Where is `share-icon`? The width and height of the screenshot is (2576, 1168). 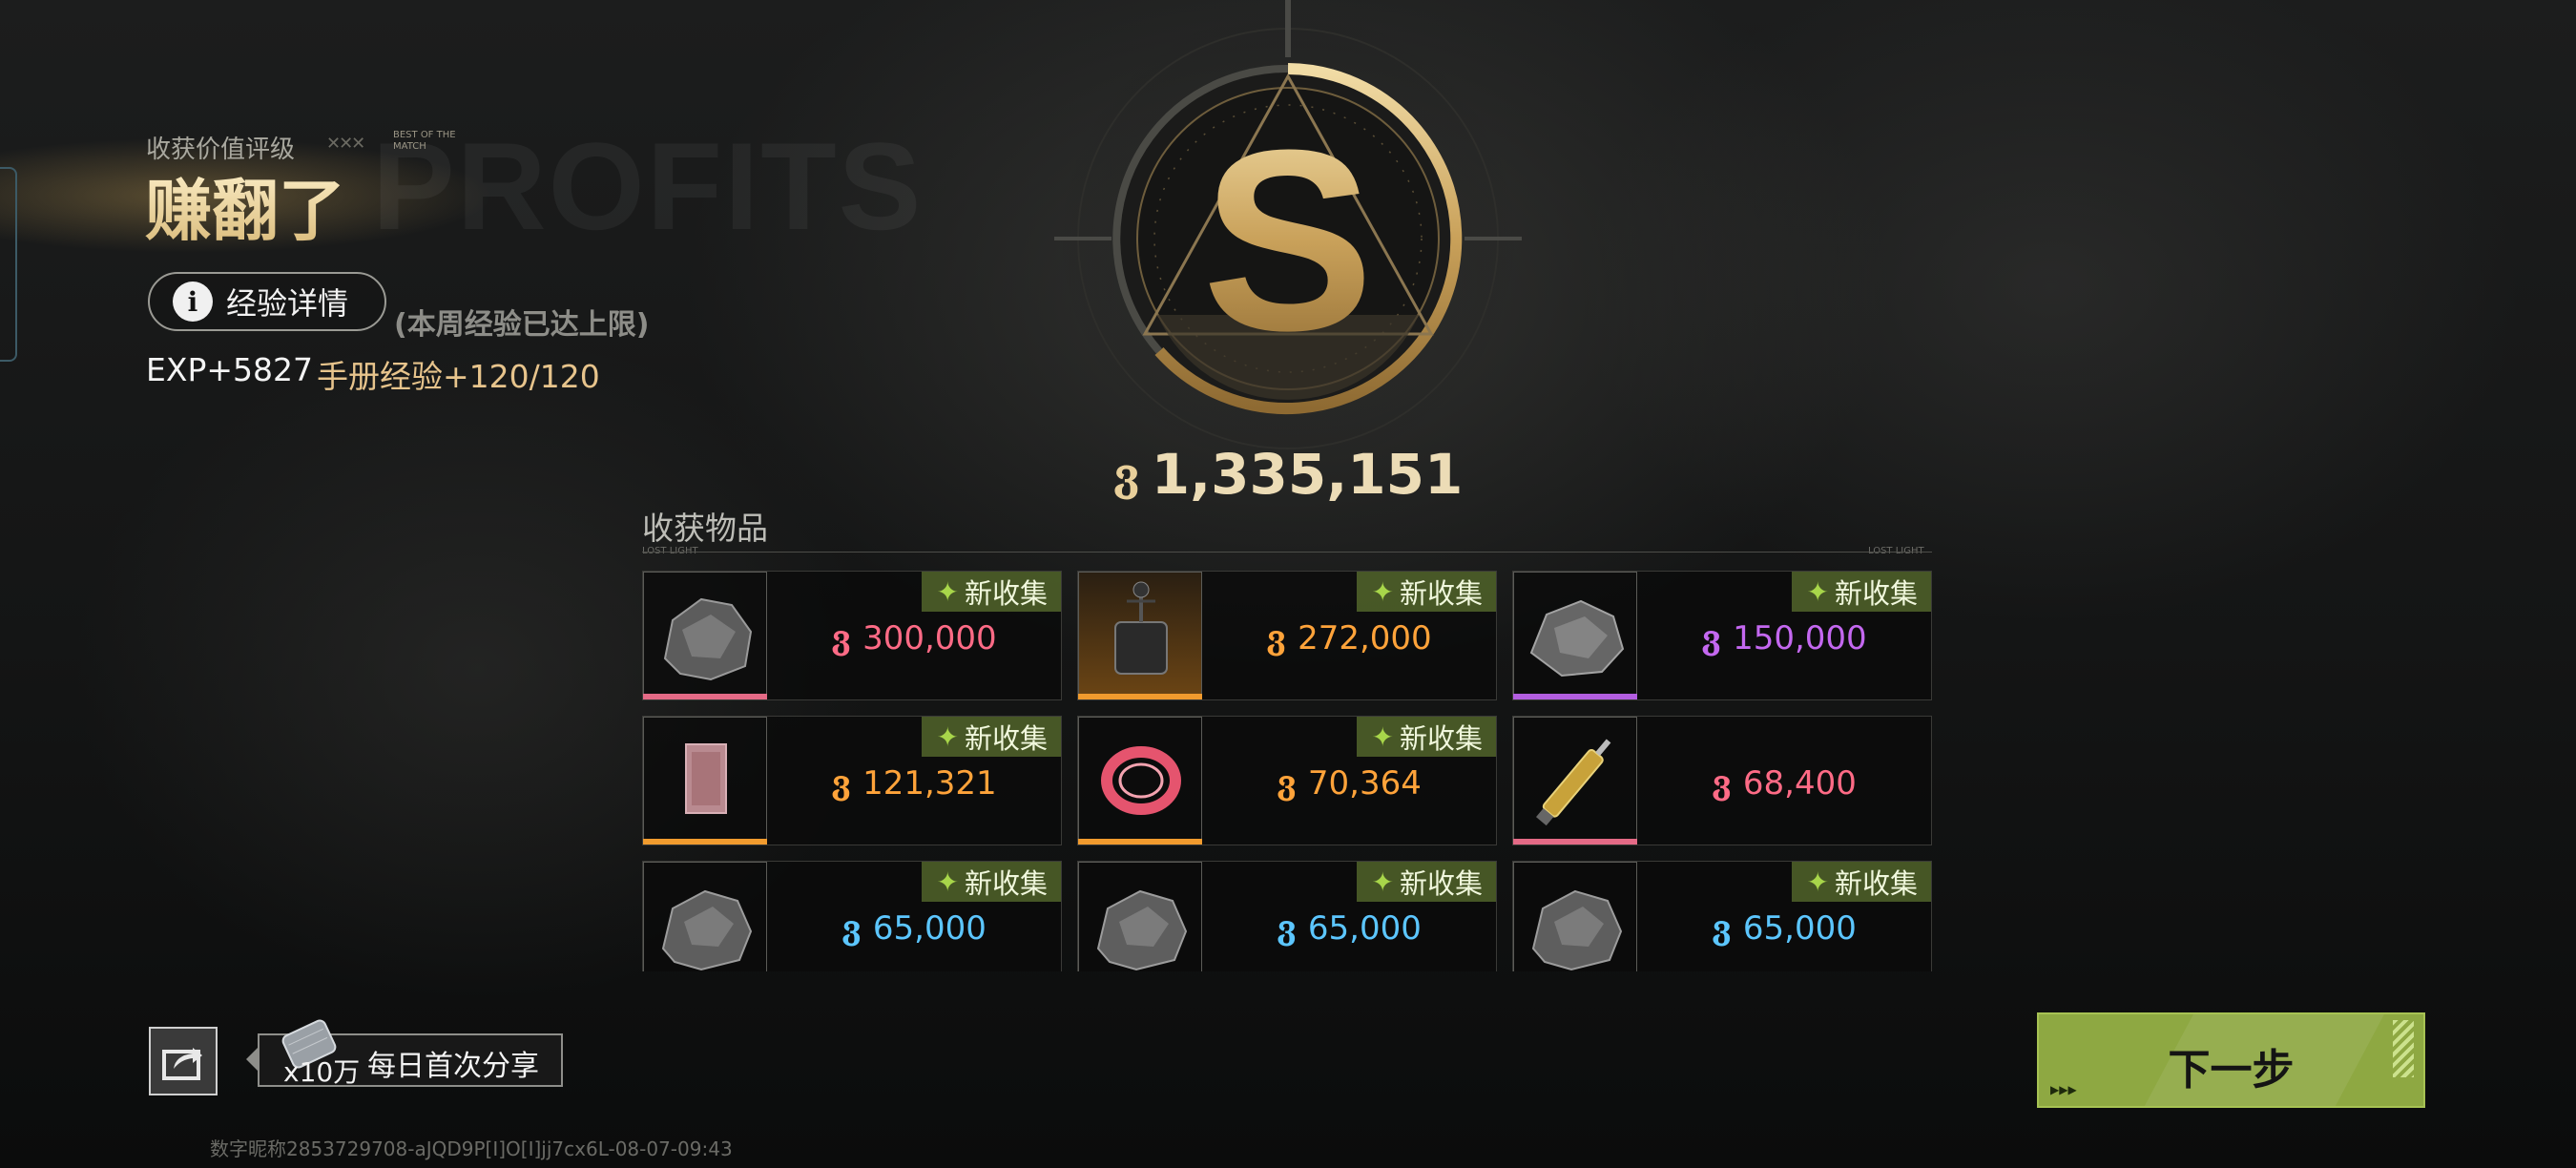 share-icon is located at coordinates (182, 1064).